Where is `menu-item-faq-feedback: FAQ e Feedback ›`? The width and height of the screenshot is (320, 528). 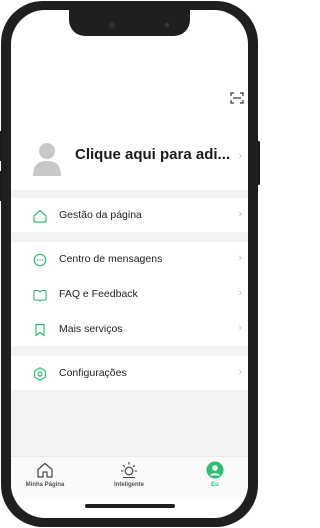 menu-item-faq-feedback: FAQ e Feedback › is located at coordinates (129, 294).